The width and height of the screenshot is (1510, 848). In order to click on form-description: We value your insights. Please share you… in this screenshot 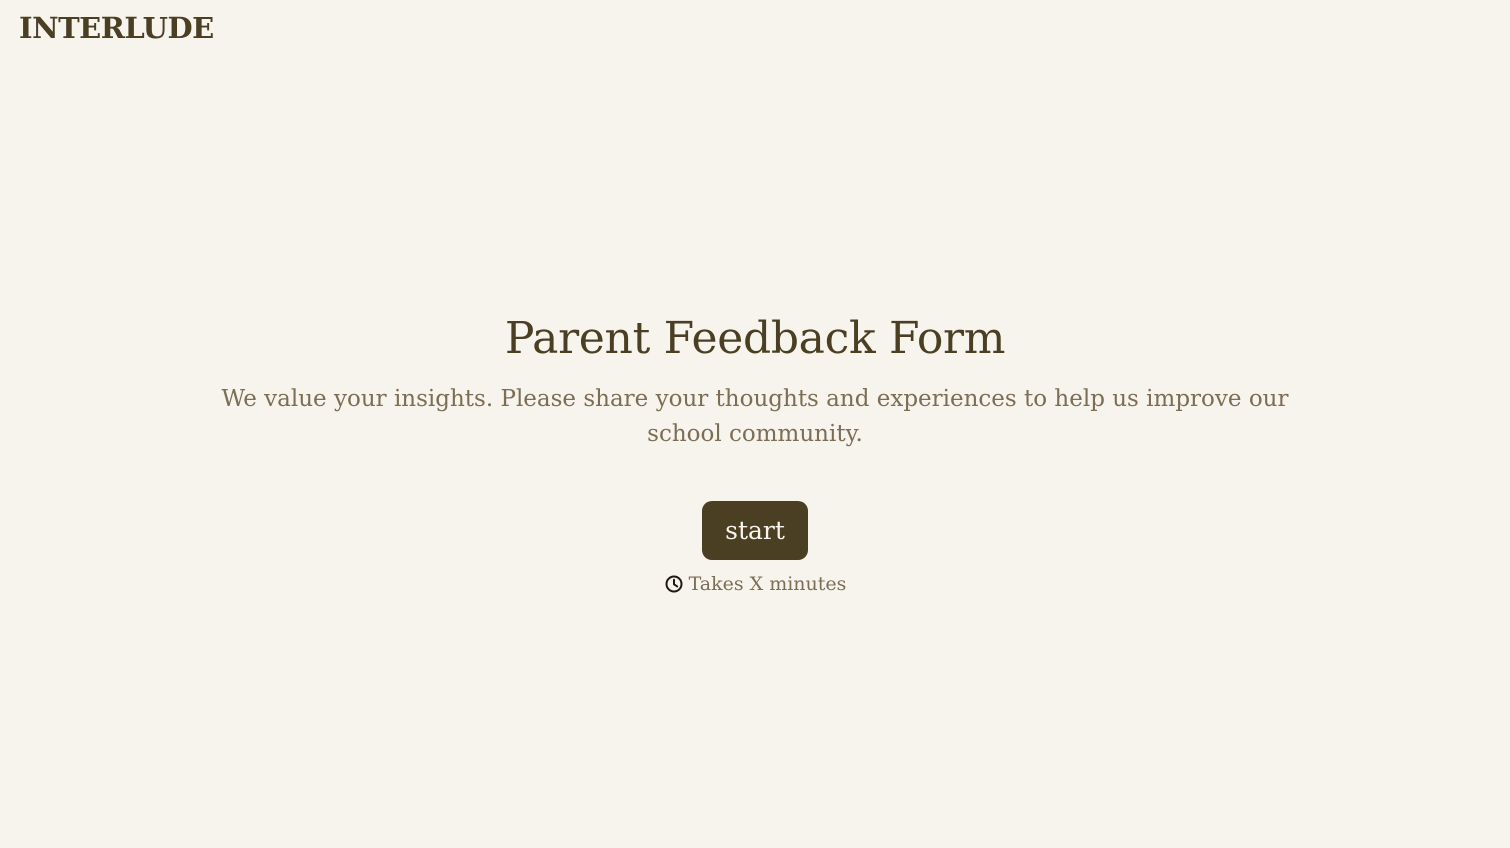, I will do `click(755, 416)`.